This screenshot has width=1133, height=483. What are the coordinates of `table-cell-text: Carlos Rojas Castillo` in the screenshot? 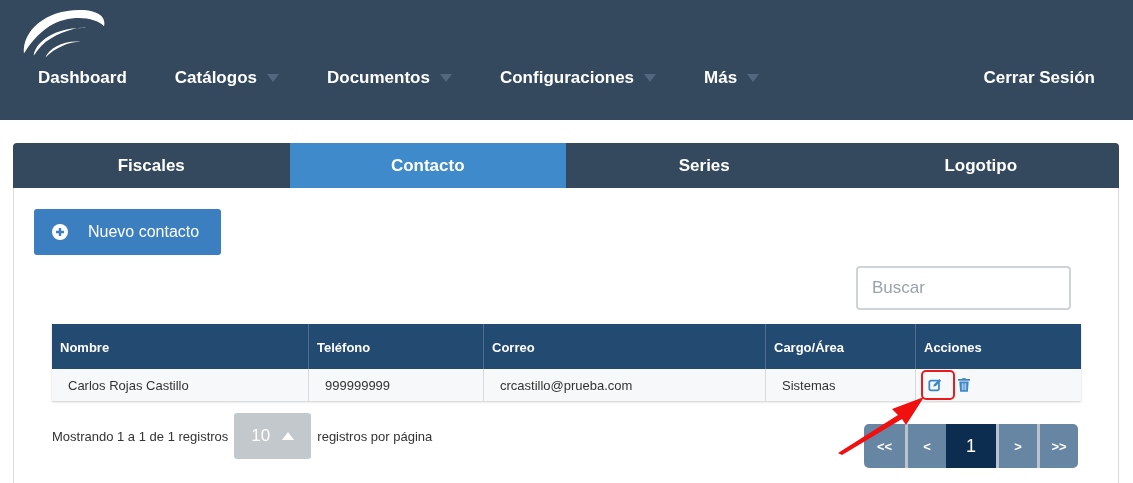 It's located at (128, 385).